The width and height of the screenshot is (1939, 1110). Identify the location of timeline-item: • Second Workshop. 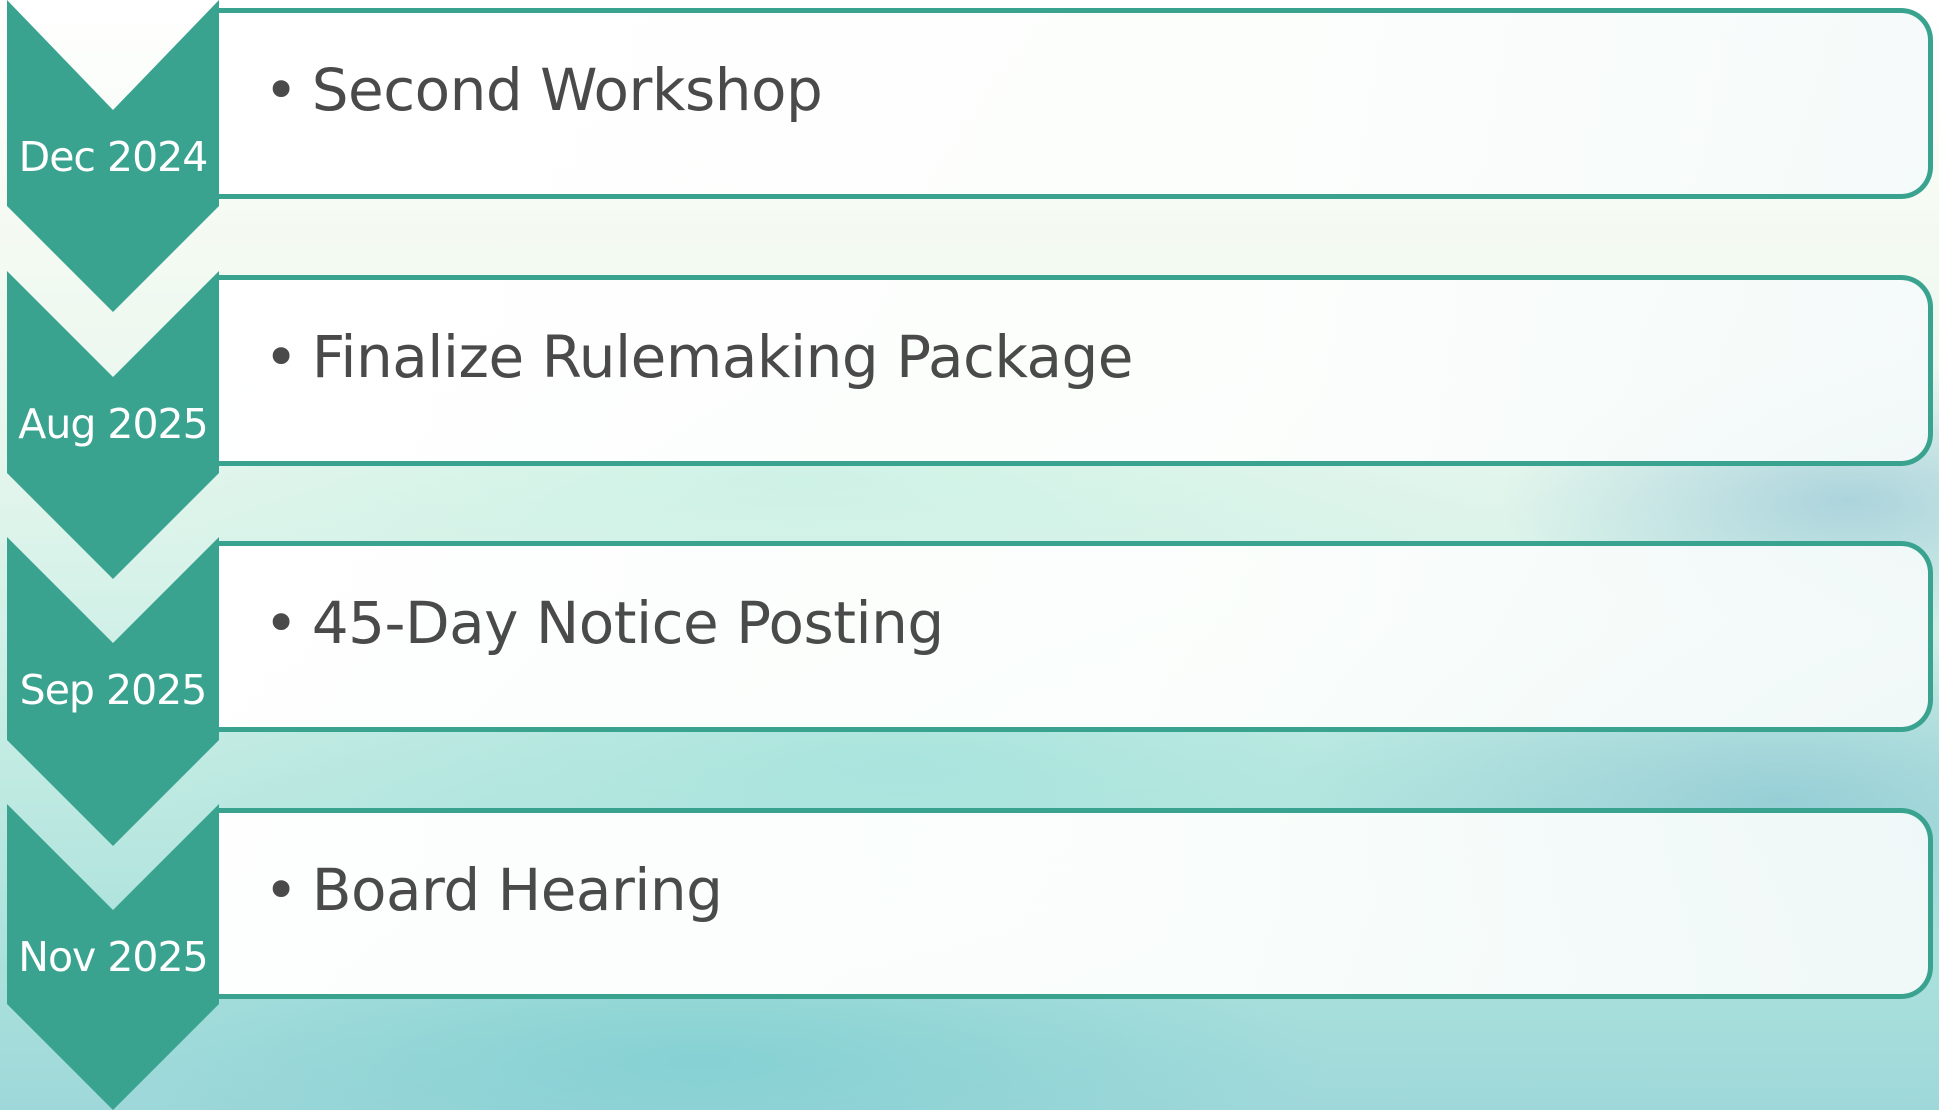
(543, 90).